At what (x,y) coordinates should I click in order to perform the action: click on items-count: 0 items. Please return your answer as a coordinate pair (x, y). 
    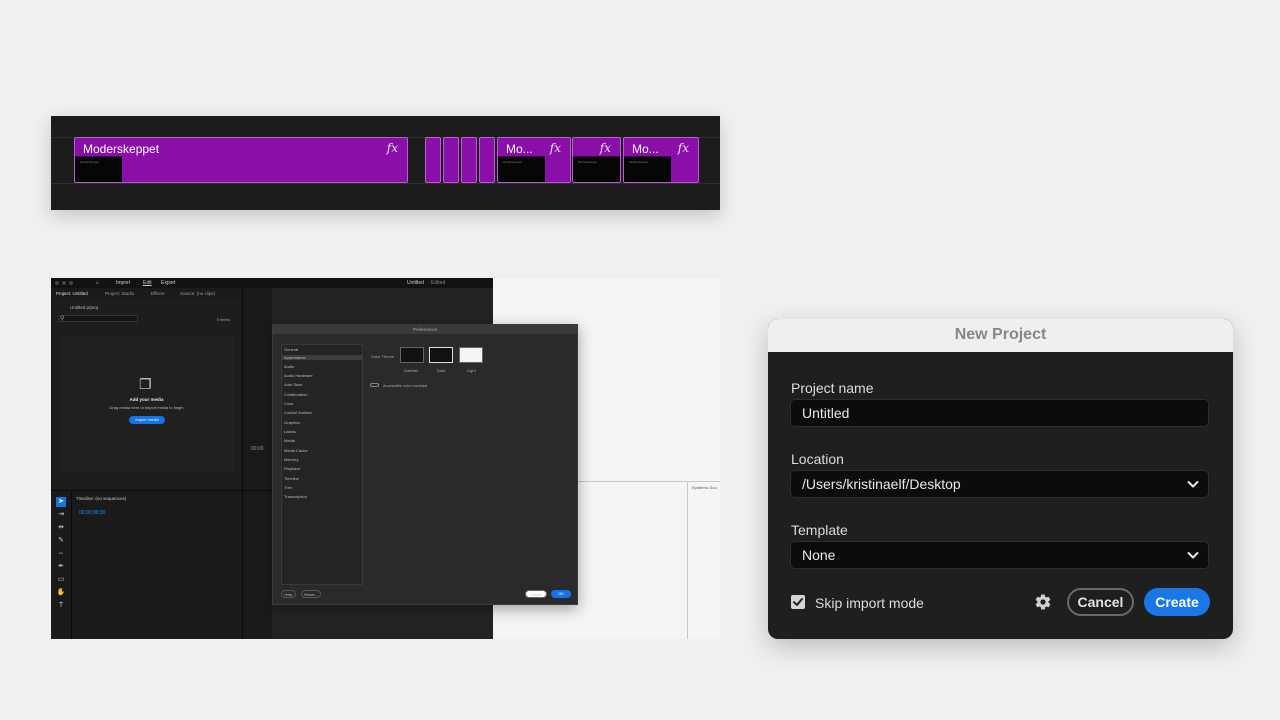
    Looking at the image, I should click on (223, 319).